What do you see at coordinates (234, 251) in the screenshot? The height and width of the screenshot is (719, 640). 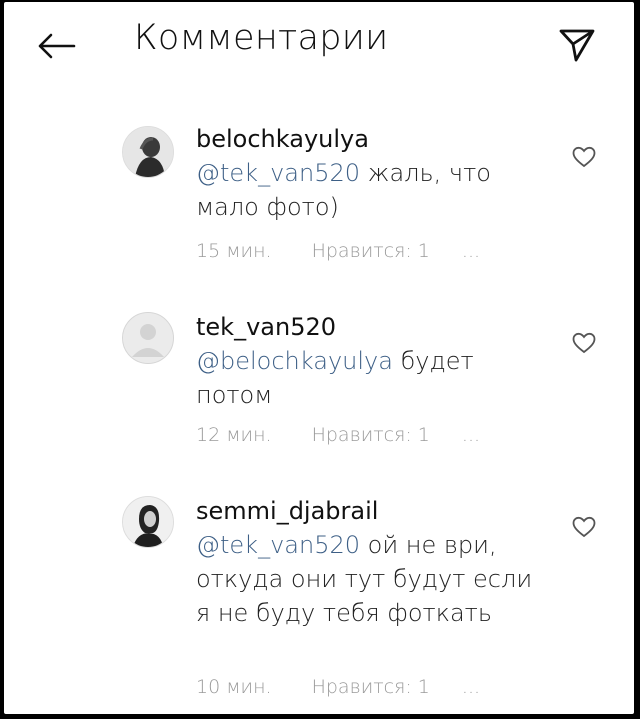 I see `comment-time: 15 мин.` at bounding box center [234, 251].